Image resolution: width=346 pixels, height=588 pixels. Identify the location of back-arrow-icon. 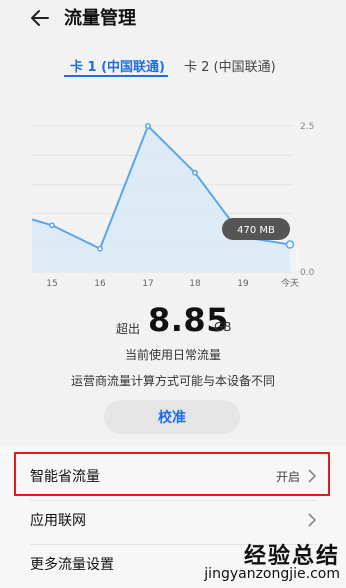
(40, 18).